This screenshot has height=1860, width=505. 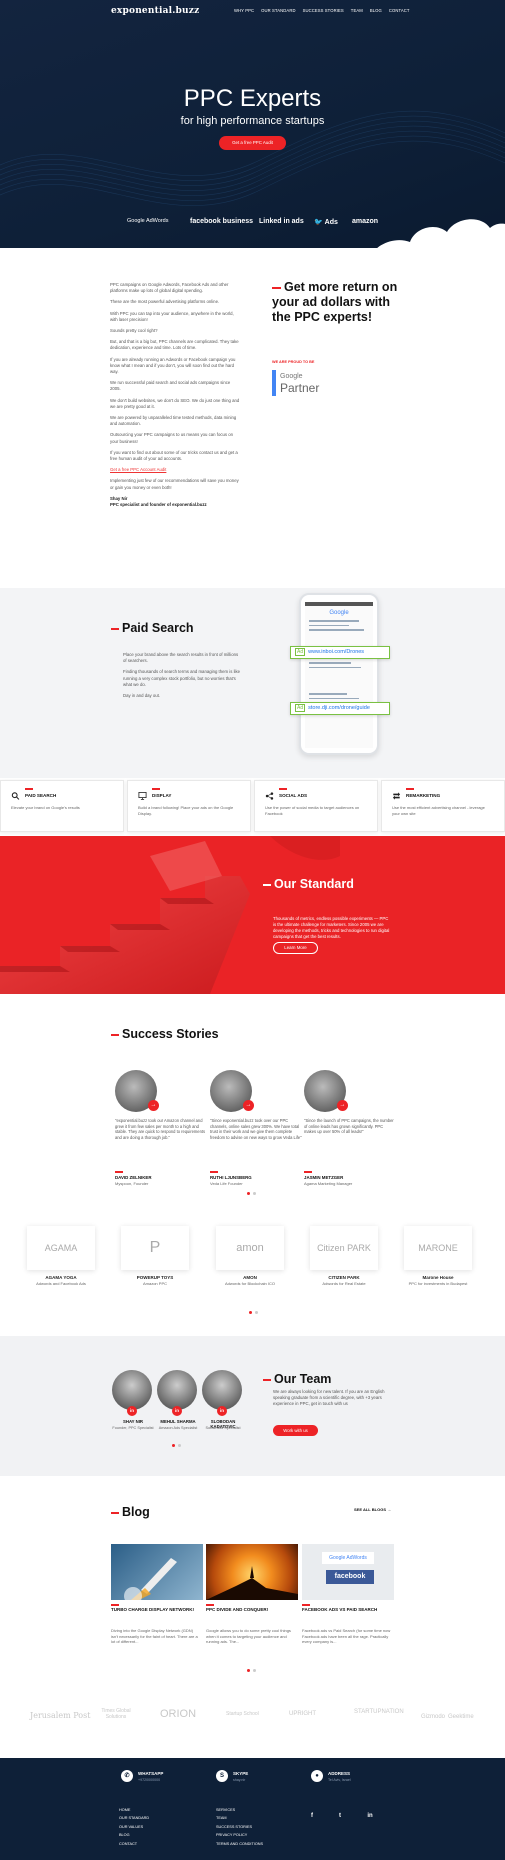 I want to click on twitter-icon: t, so click(x=340, y=1817).